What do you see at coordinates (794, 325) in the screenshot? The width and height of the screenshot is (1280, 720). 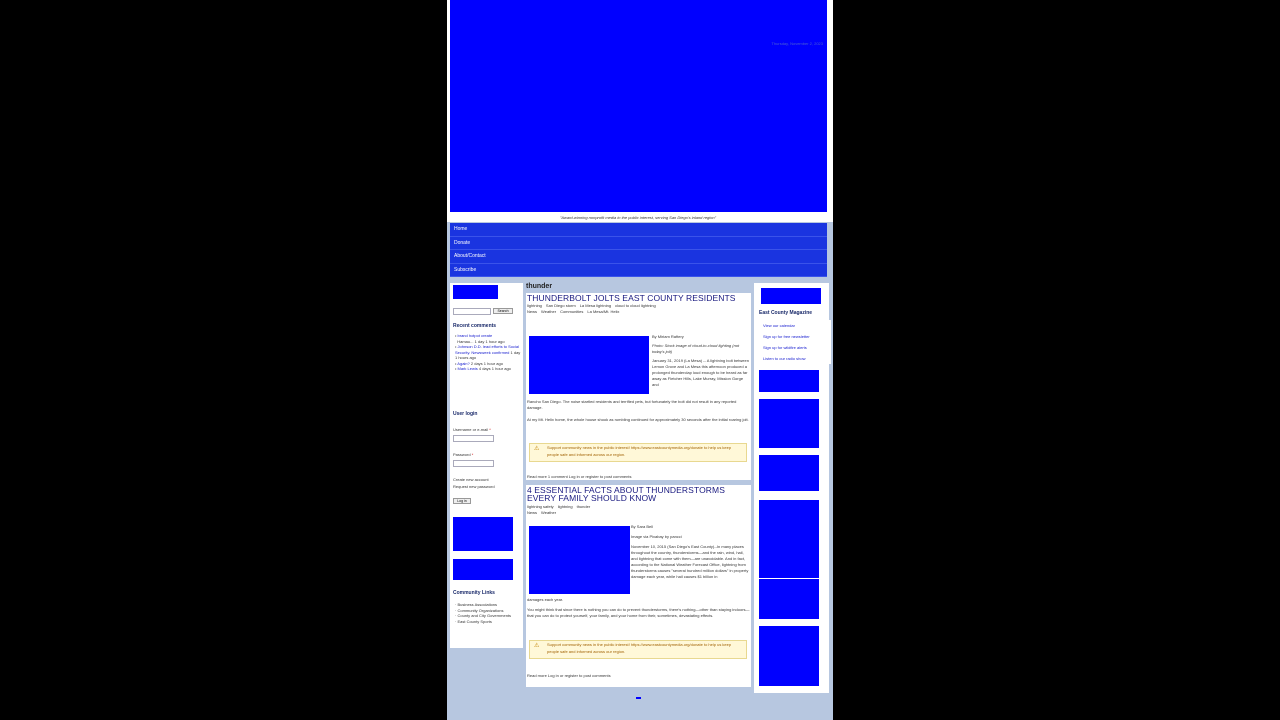 I see `calendar-link: View our calendar` at bounding box center [794, 325].